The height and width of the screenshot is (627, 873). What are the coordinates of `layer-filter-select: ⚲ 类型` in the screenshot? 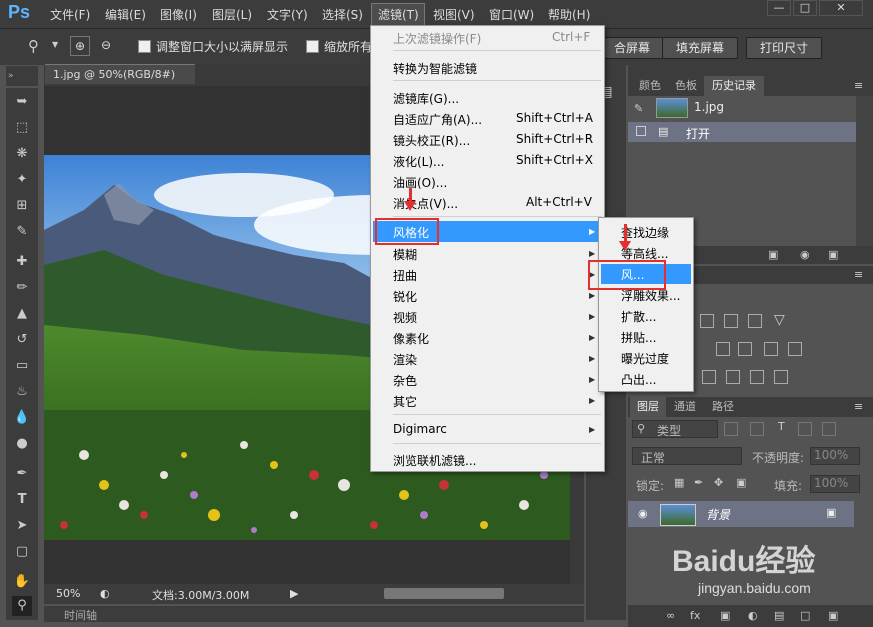 It's located at (675, 429).